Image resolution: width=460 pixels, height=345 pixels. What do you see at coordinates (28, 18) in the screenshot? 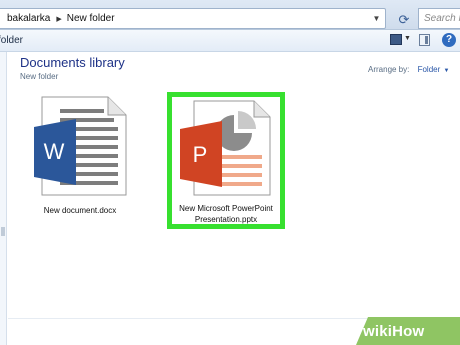
I see `breadcrumb-item-bakalarka: bakalarka` at bounding box center [28, 18].